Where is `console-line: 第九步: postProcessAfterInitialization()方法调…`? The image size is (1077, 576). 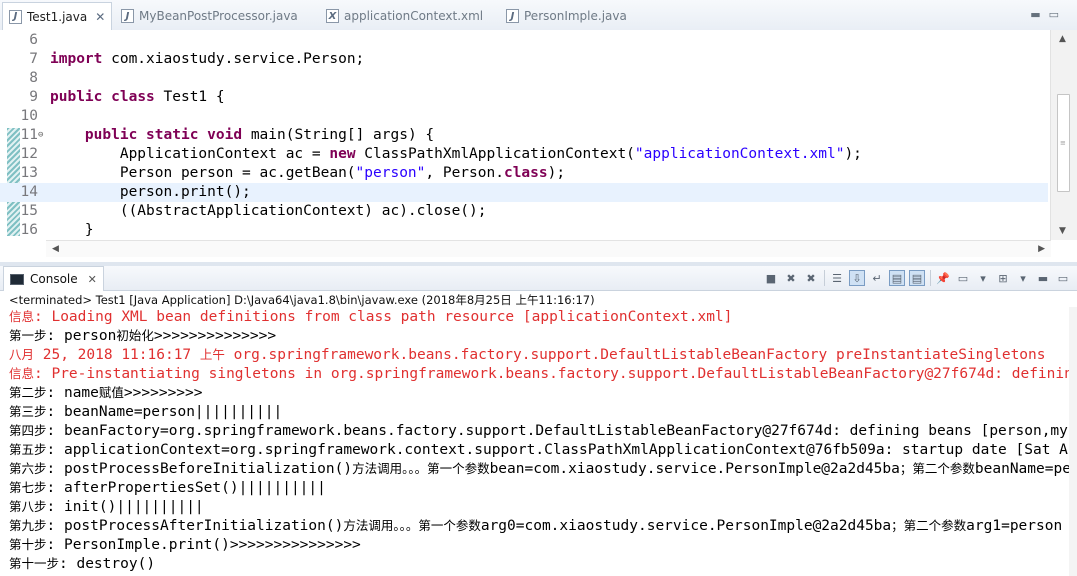 console-line: 第九步: postProcessAfterInitialization()方法调… is located at coordinates (536, 526).